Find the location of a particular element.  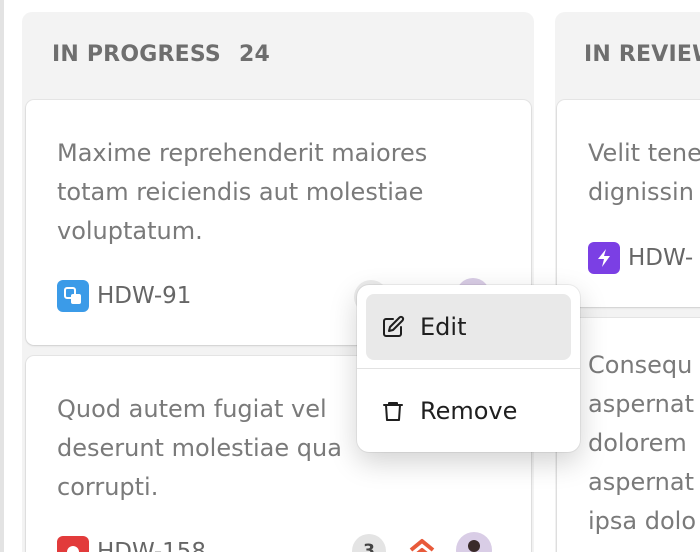

column-header: IN PROGRESS 24 is located at coordinates (161, 54).